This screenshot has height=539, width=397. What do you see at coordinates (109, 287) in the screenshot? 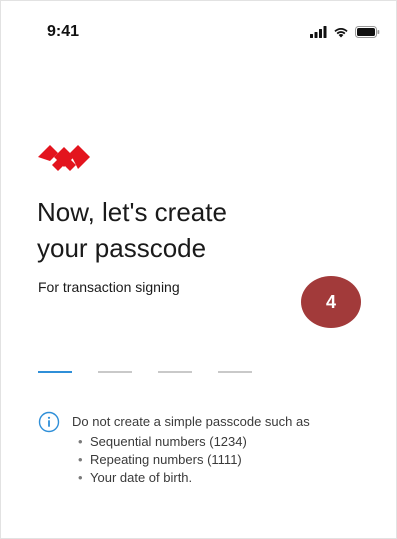
I see `page-subtitle: For transaction signing` at bounding box center [109, 287].